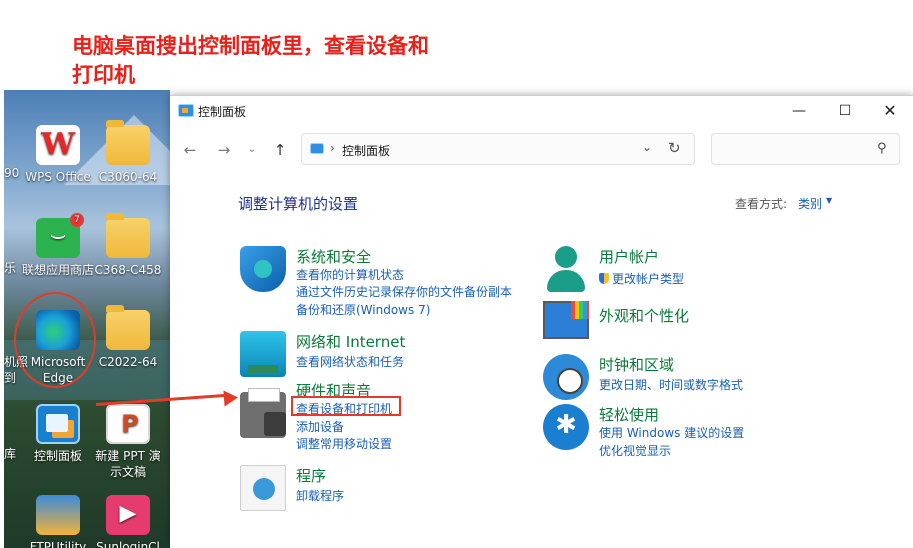  What do you see at coordinates (566, 427) in the screenshot?
I see `accessibility-icon` at bounding box center [566, 427].